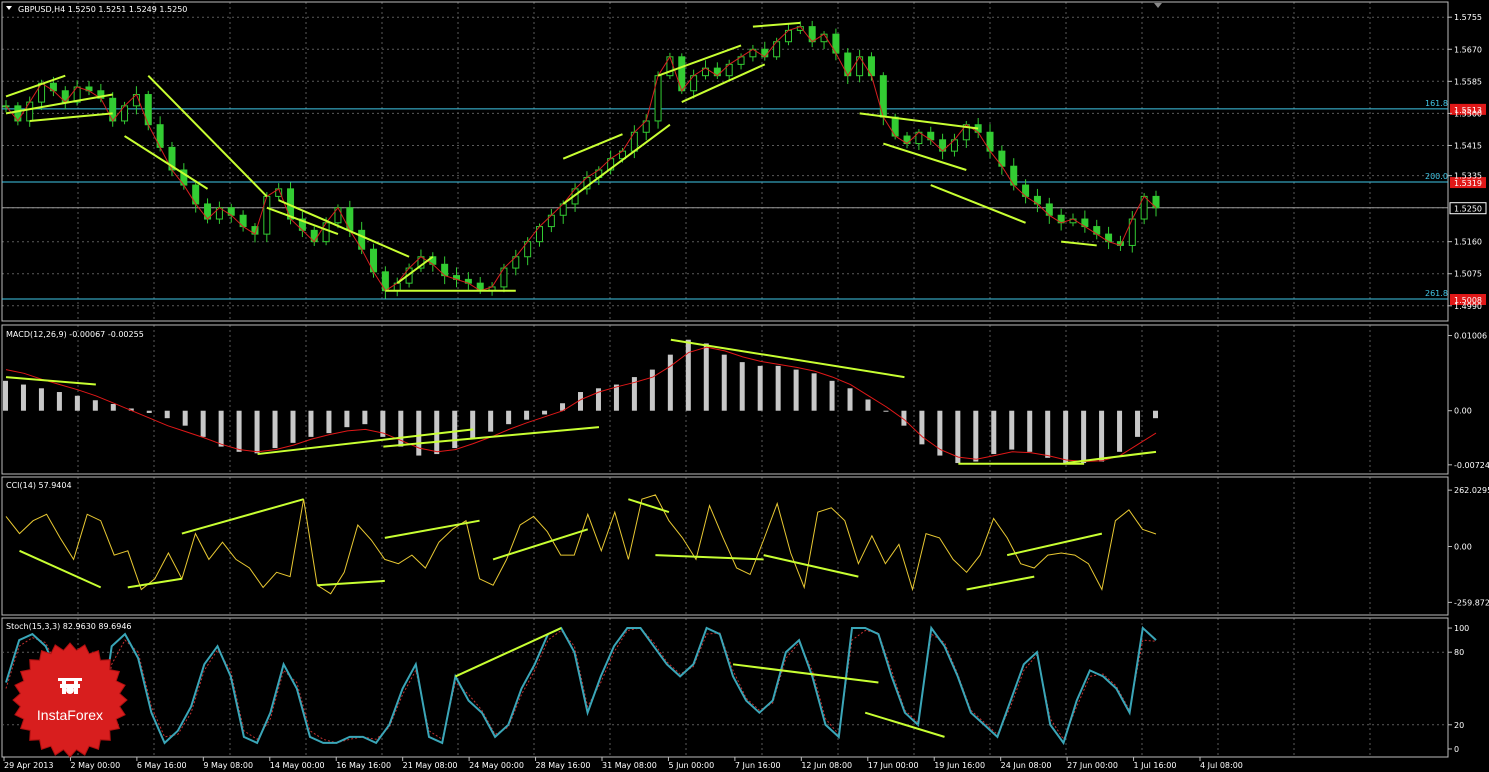 Image resolution: width=1489 pixels, height=772 pixels. Describe the element at coordinates (1459, 652) in the screenshot. I see `axis-tick-label: 80` at that location.